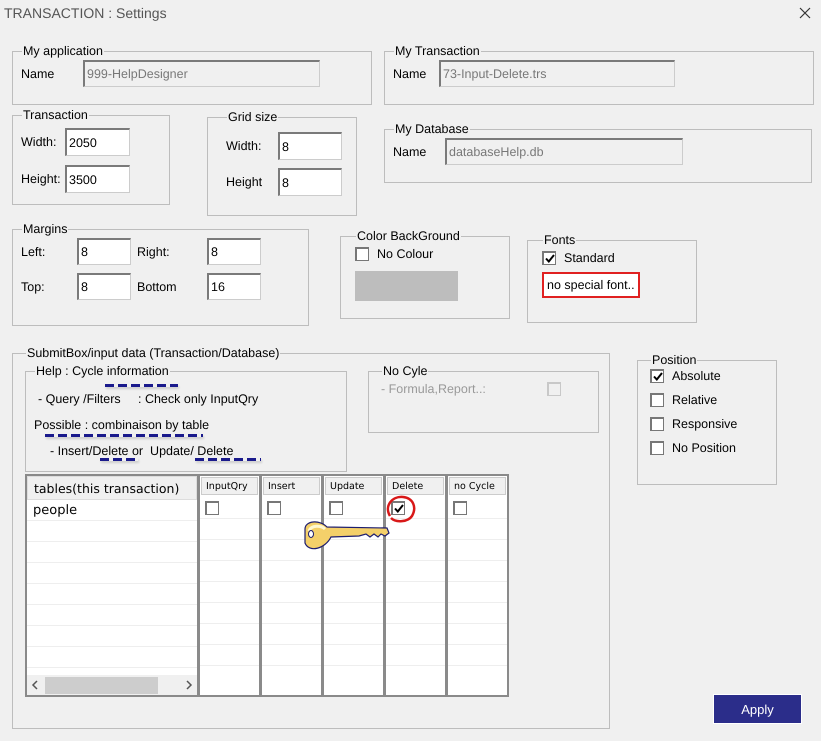  I want to click on help-text: - Insert/Delete or Update/ Delete, so click(142, 451).